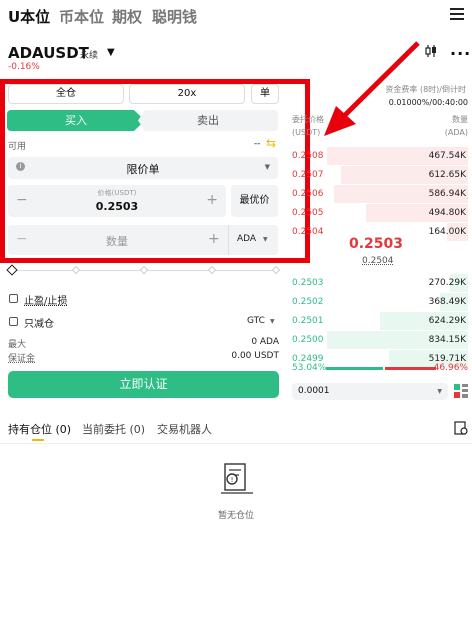  What do you see at coordinates (381, 368) in the screenshot?
I see `buy-sell-ratio-bar` at bounding box center [381, 368].